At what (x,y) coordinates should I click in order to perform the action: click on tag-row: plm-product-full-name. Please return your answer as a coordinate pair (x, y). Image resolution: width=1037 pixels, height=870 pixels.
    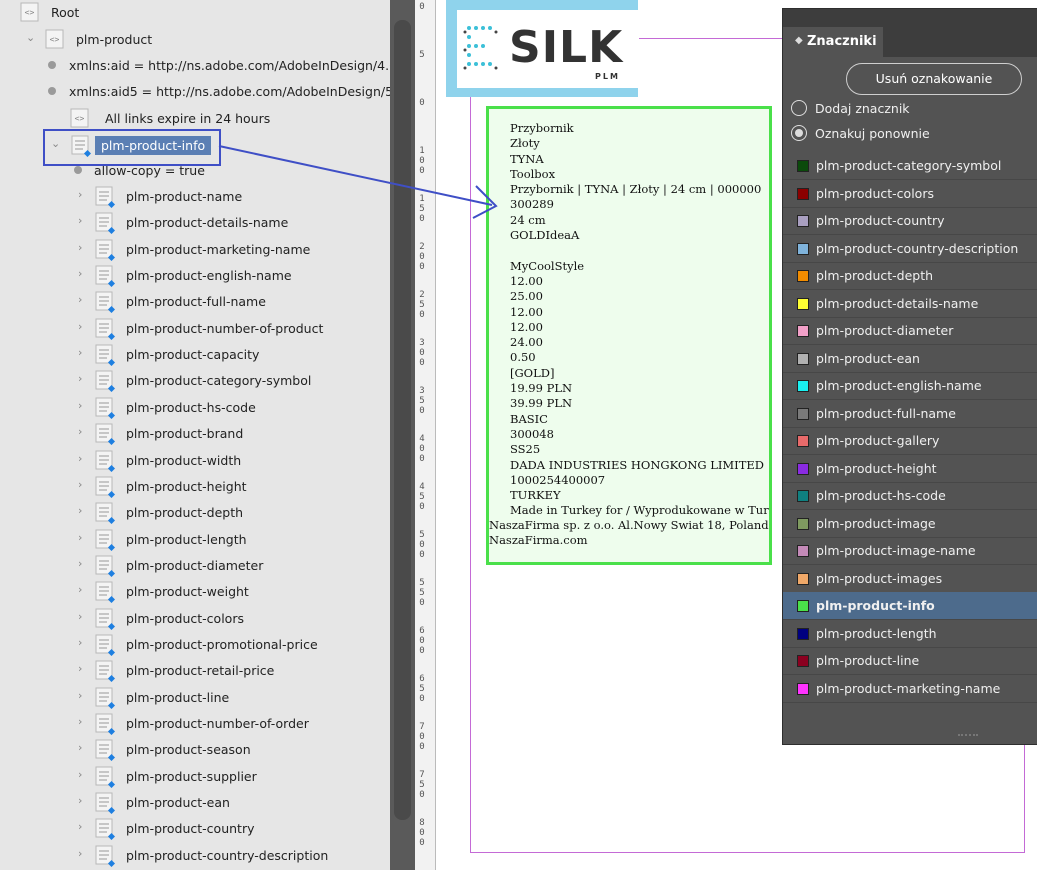
    Looking at the image, I should click on (910, 414).